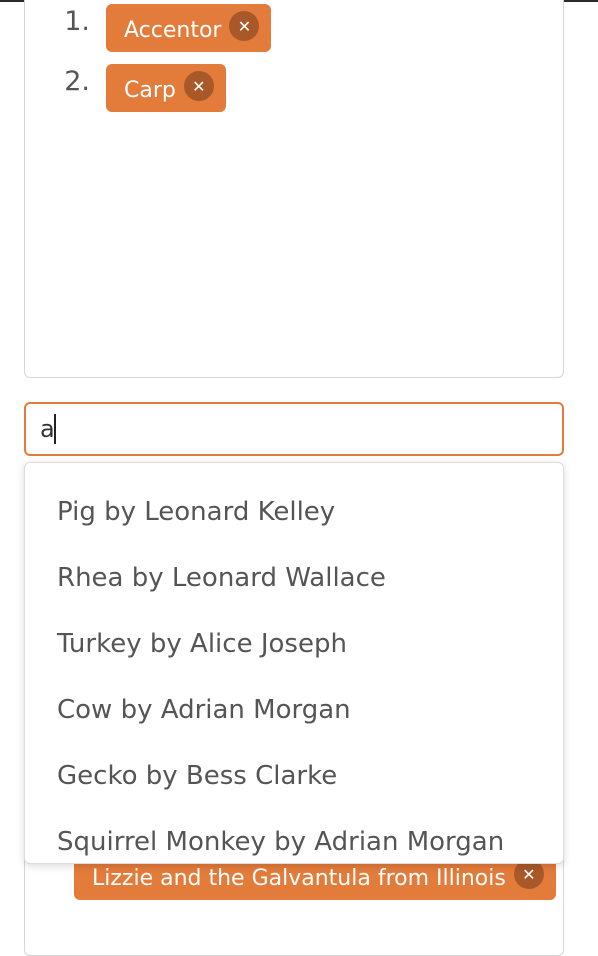  Describe the element at coordinates (77, 81) in the screenshot. I see `list-item-number: 2.` at that location.